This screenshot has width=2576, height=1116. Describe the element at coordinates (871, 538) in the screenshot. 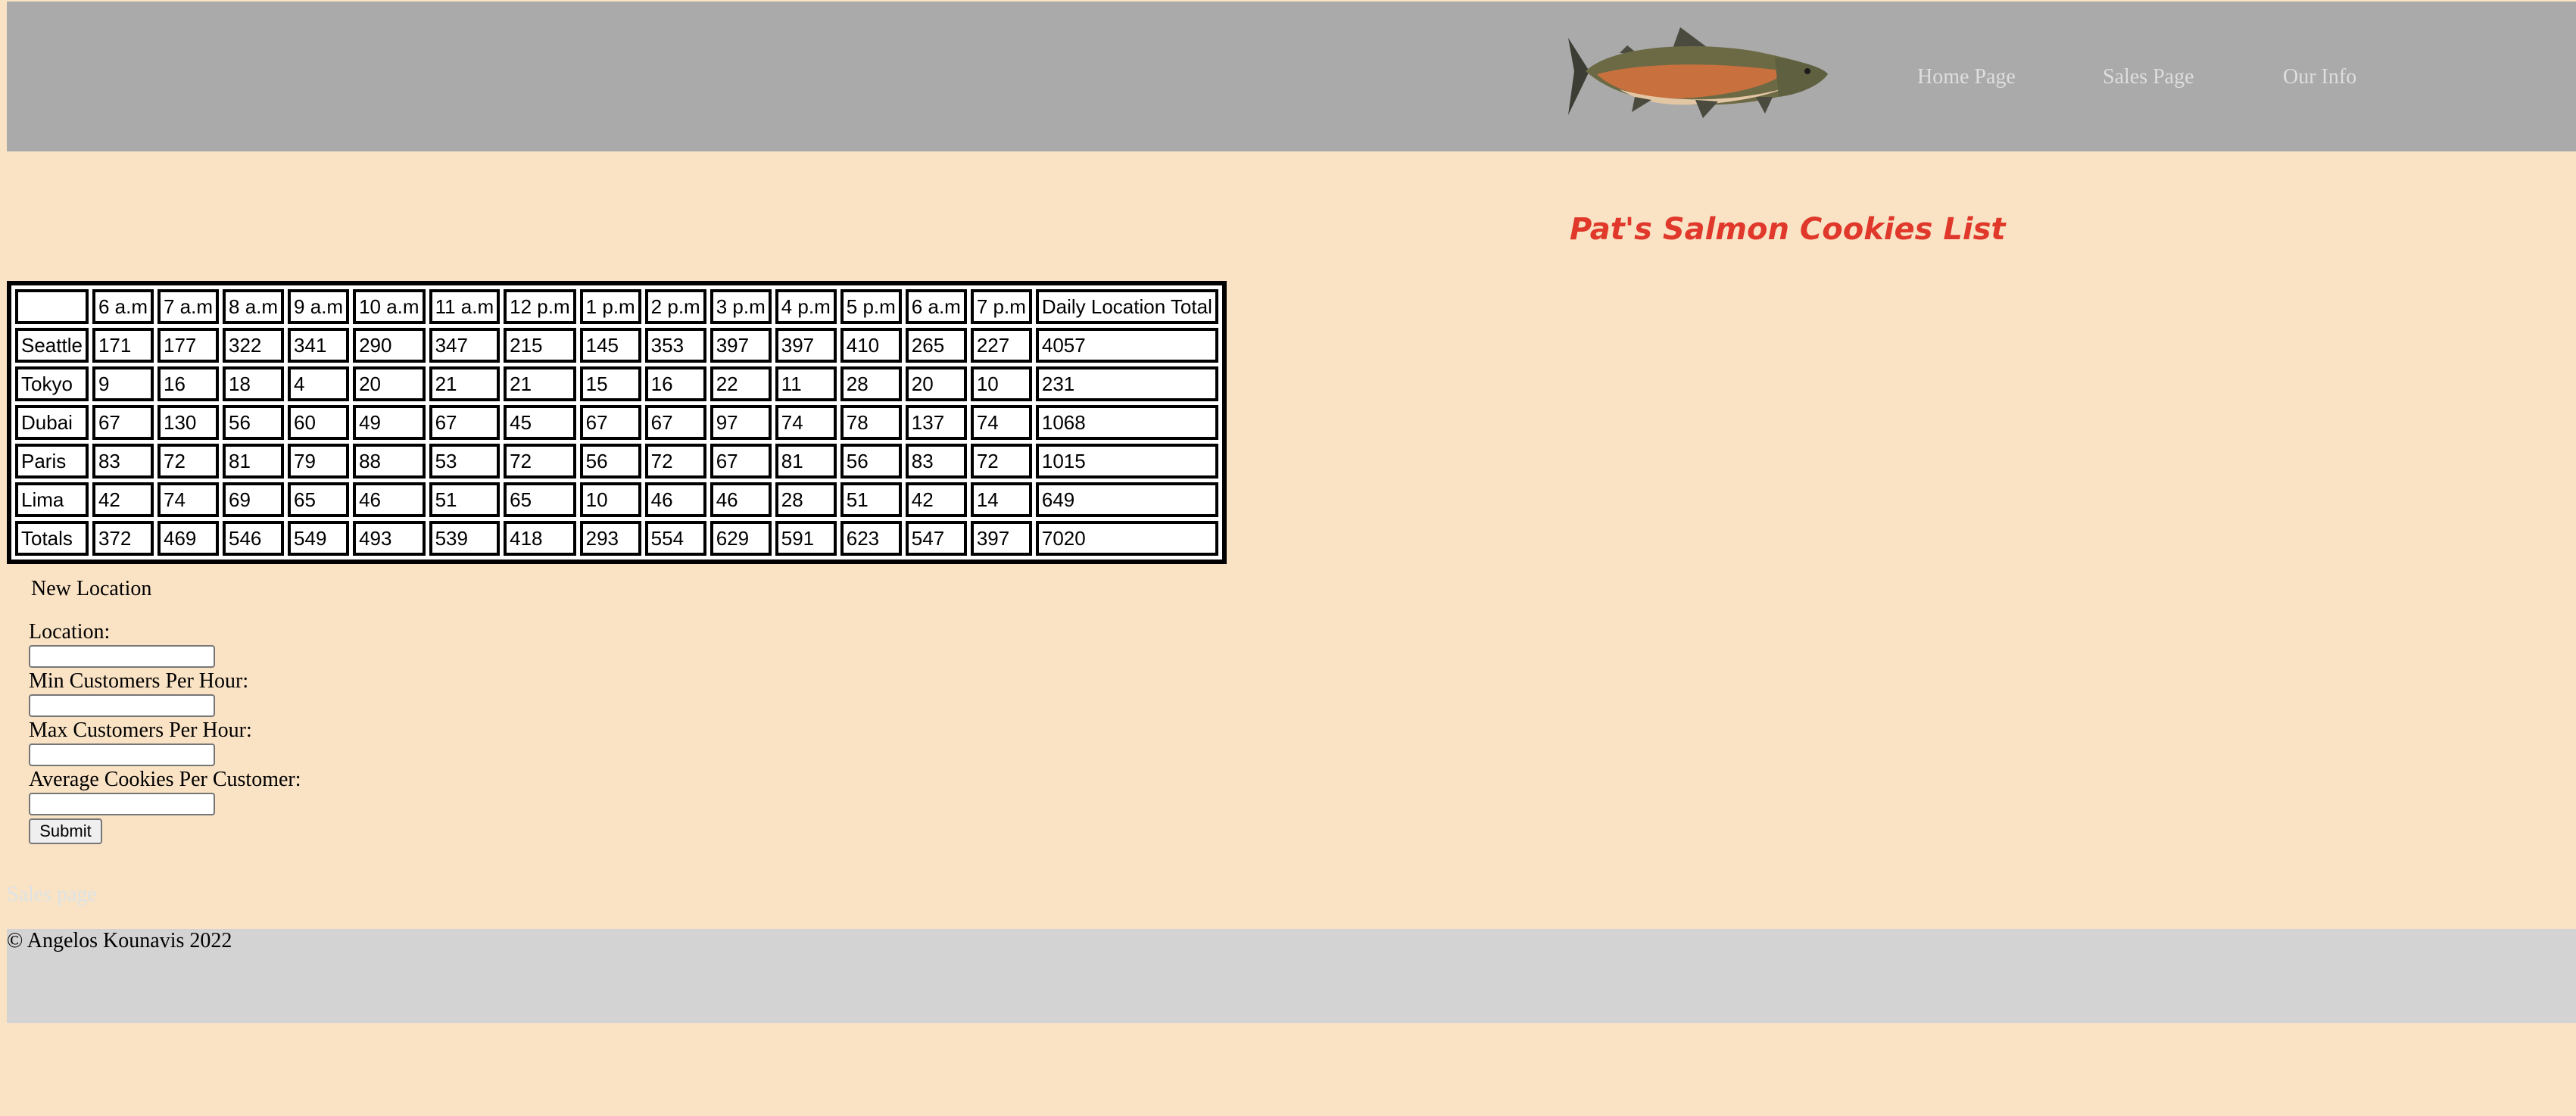

I see `table-cell: 623` at that location.